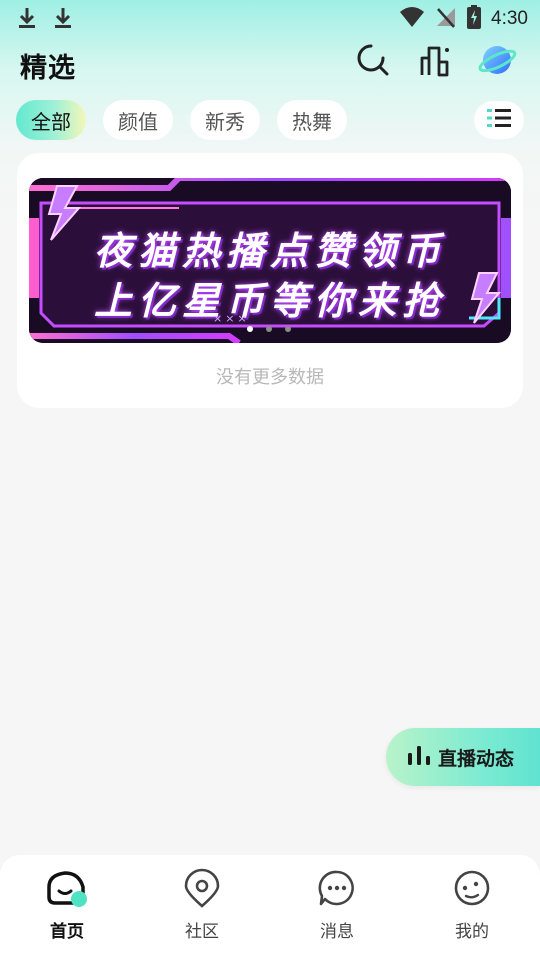  I want to click on page-title: 精选, so click(48, 68).